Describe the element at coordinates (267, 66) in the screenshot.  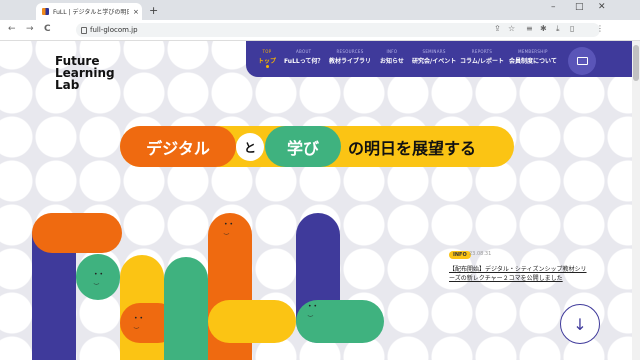
I see `active-indicator-dot` at that location.